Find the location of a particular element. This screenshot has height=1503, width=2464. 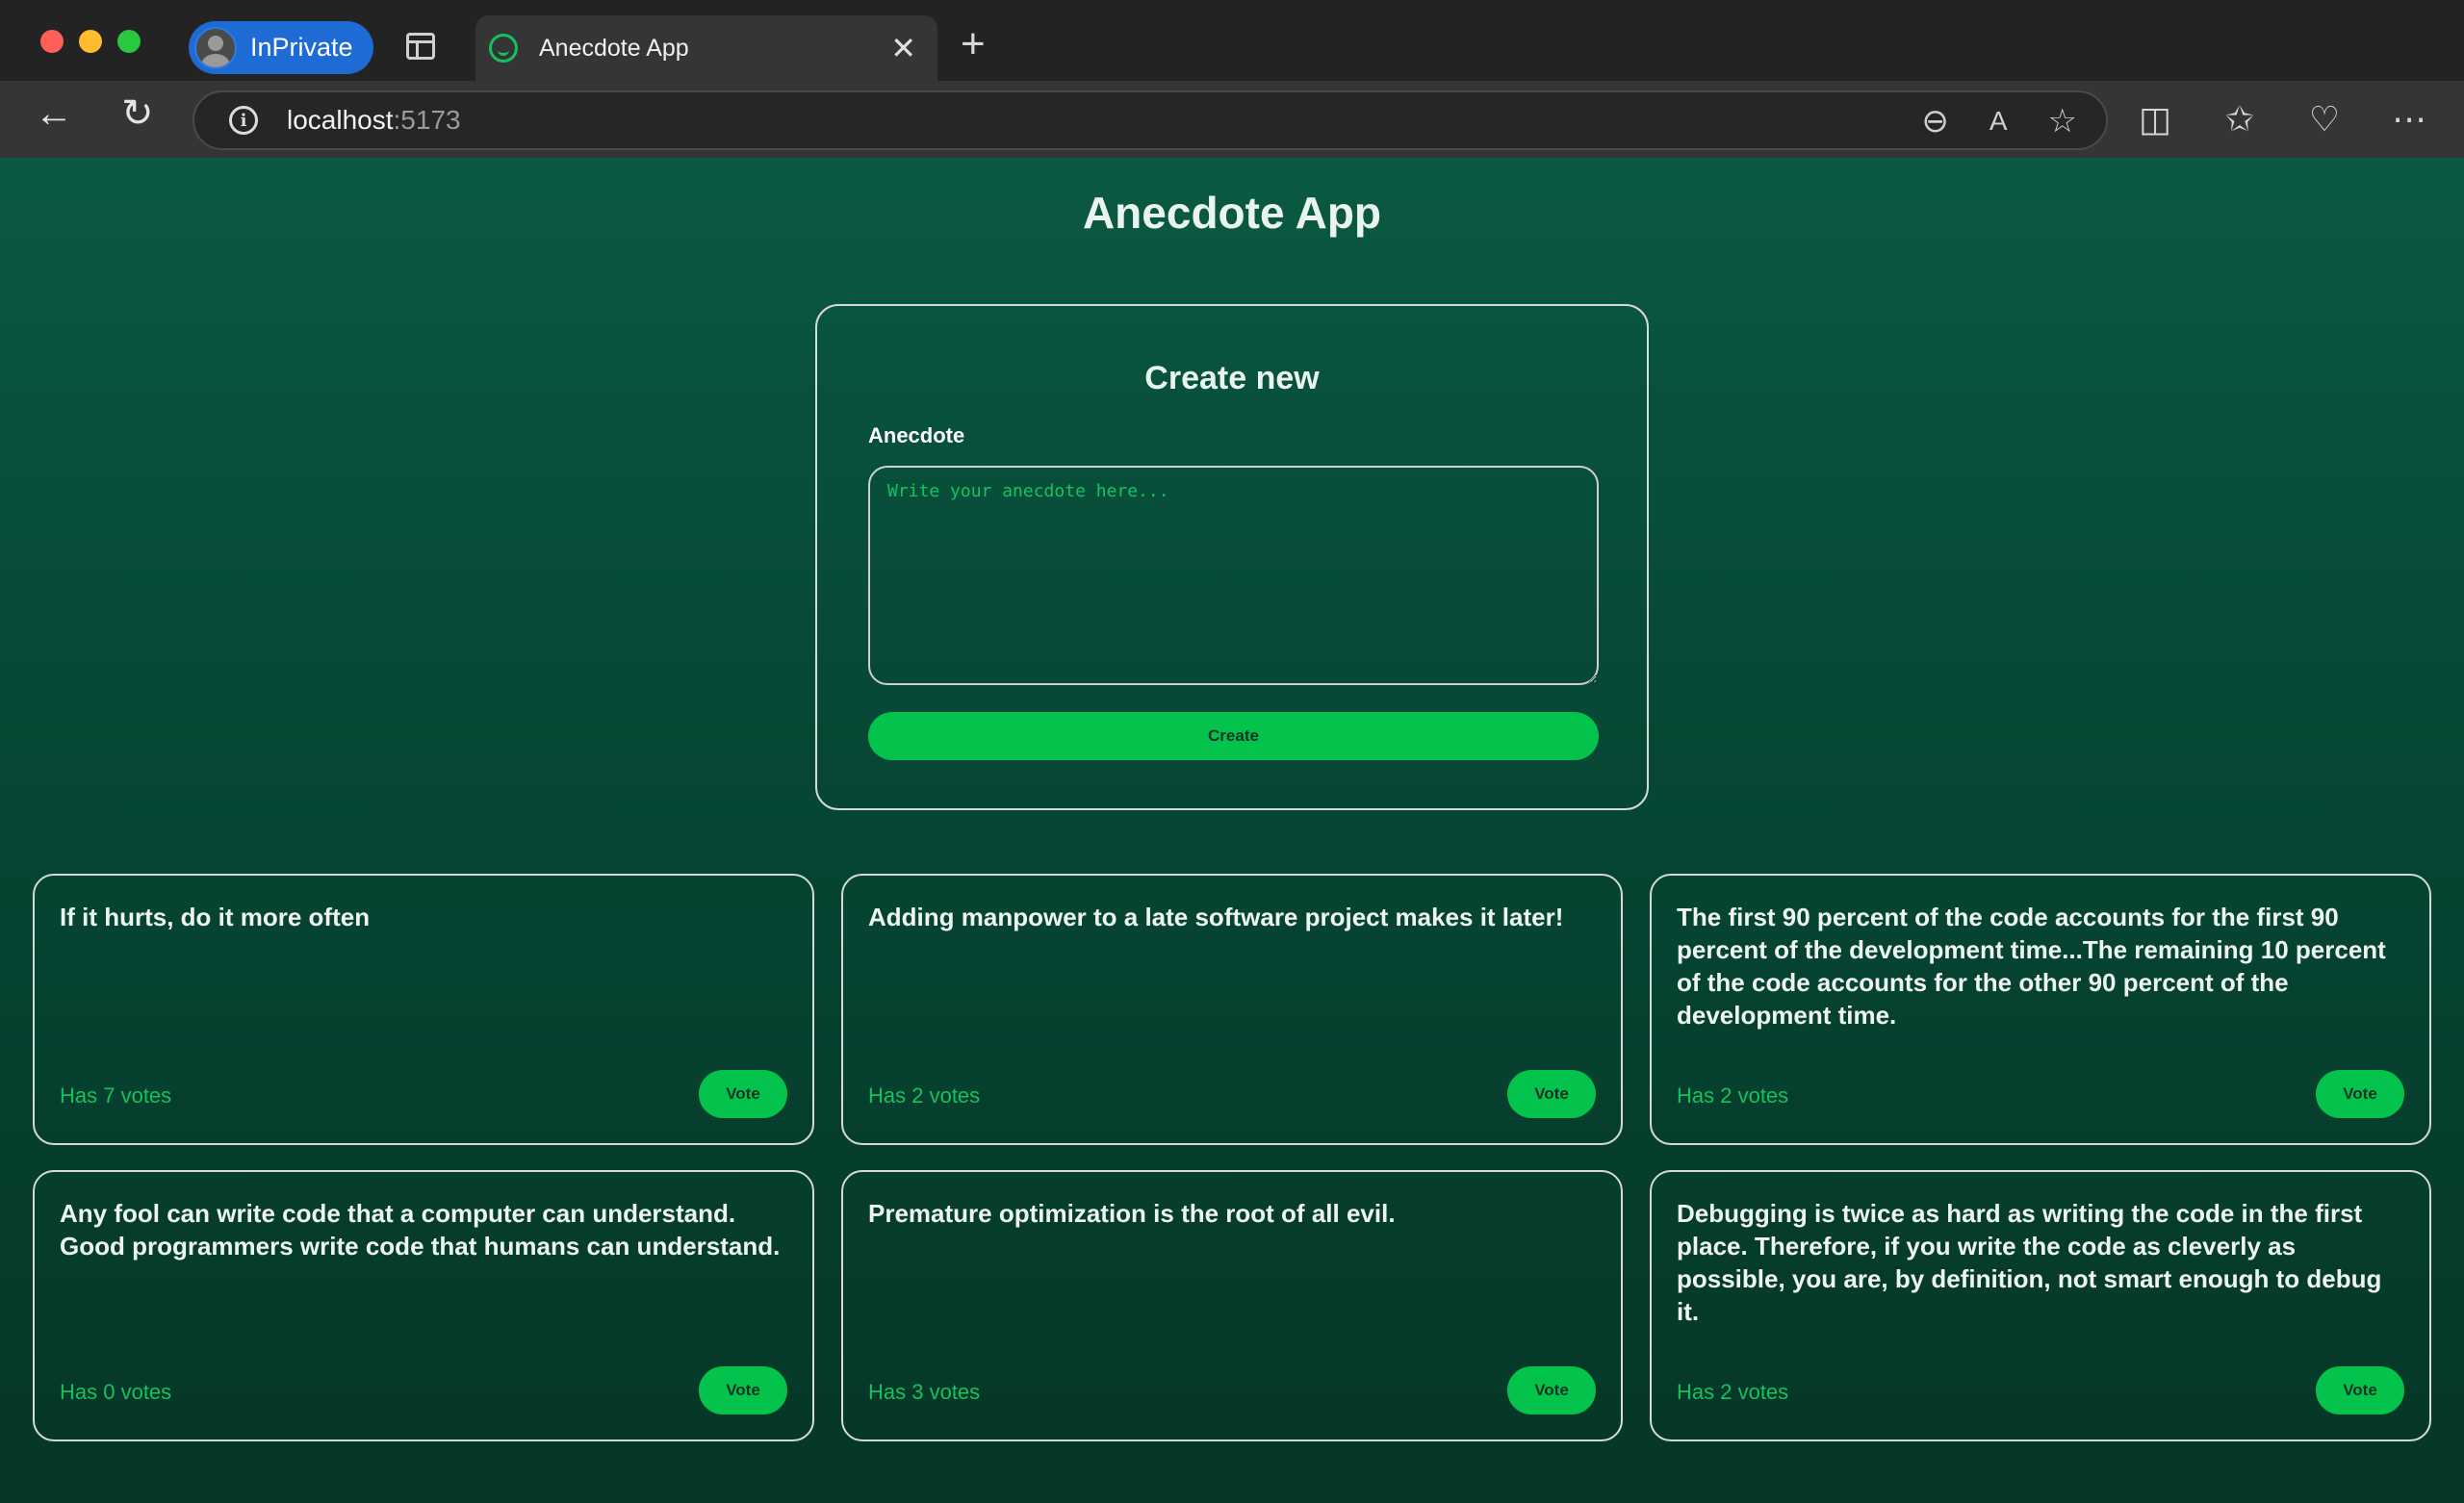

create-button: Create is located at coordinates (1233, 736).